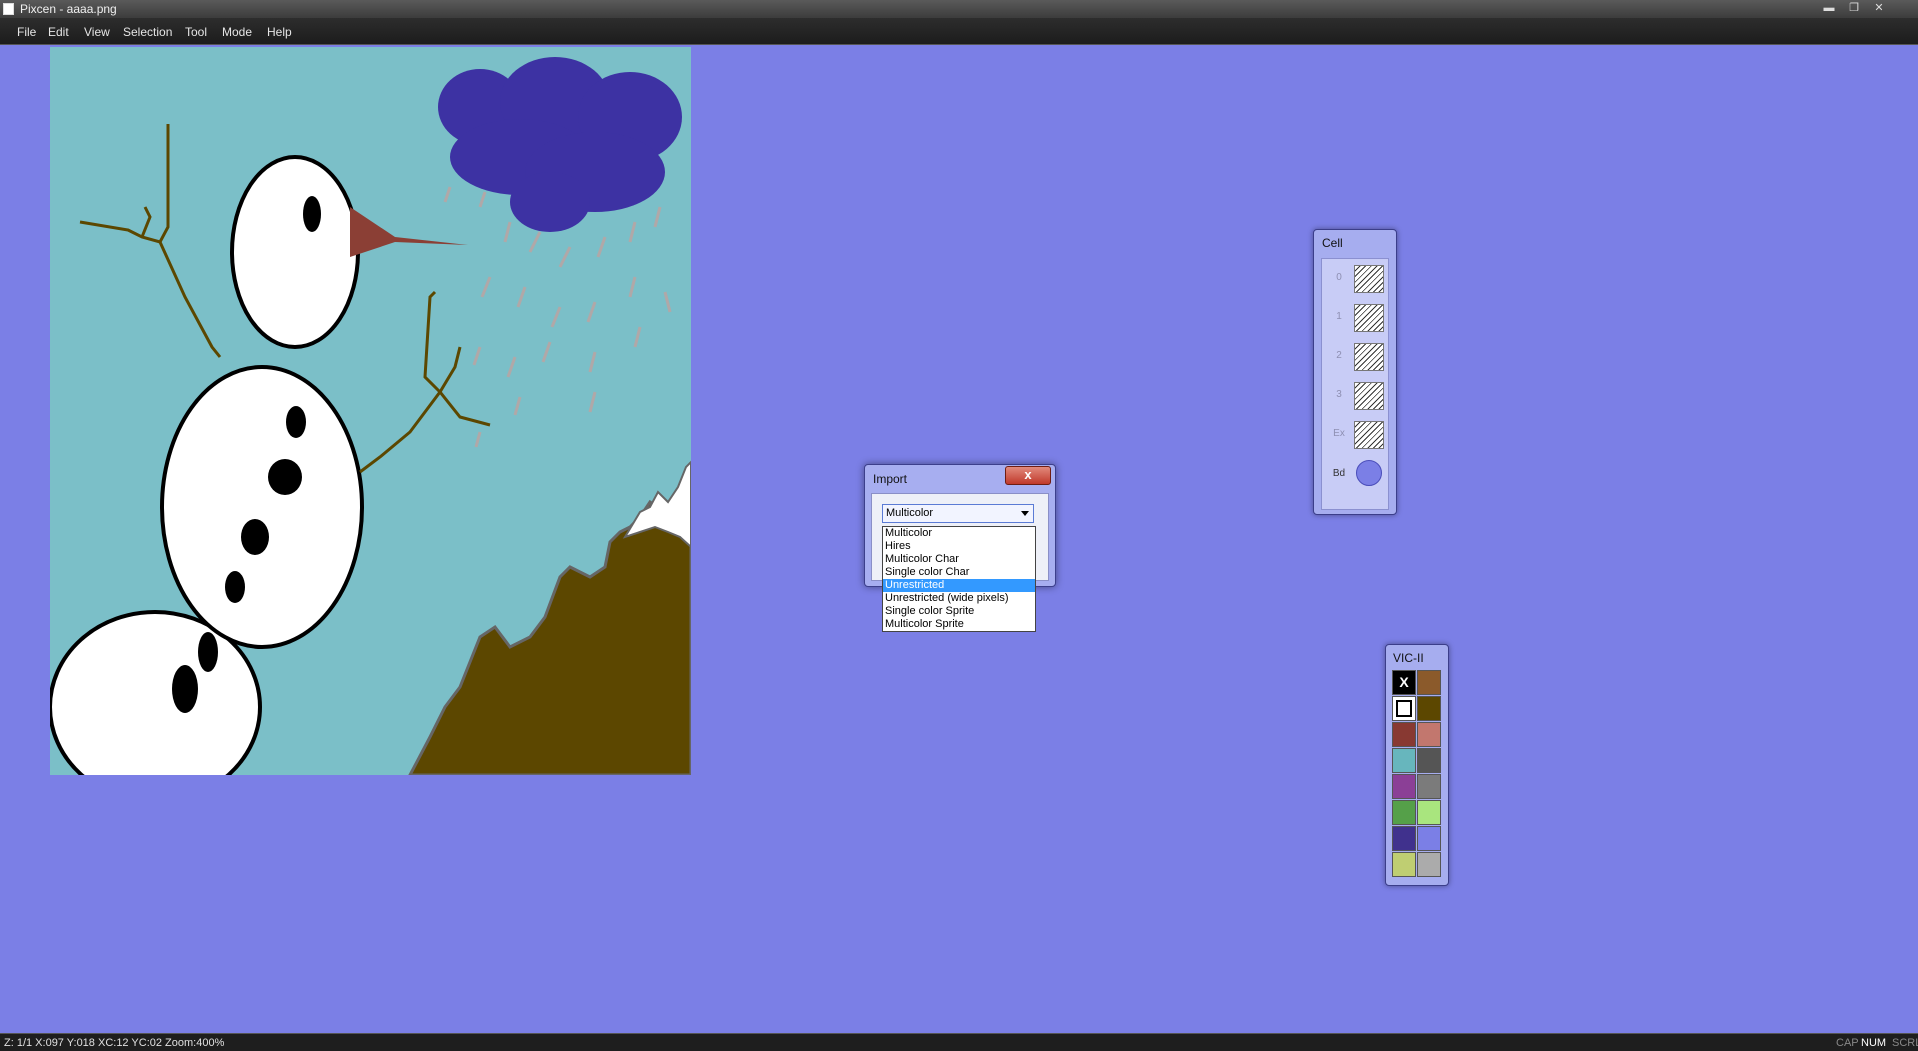 The height and width of the screenshot is (1051, 1918). I want to click on option-hires: Hires, so click(959, 546).